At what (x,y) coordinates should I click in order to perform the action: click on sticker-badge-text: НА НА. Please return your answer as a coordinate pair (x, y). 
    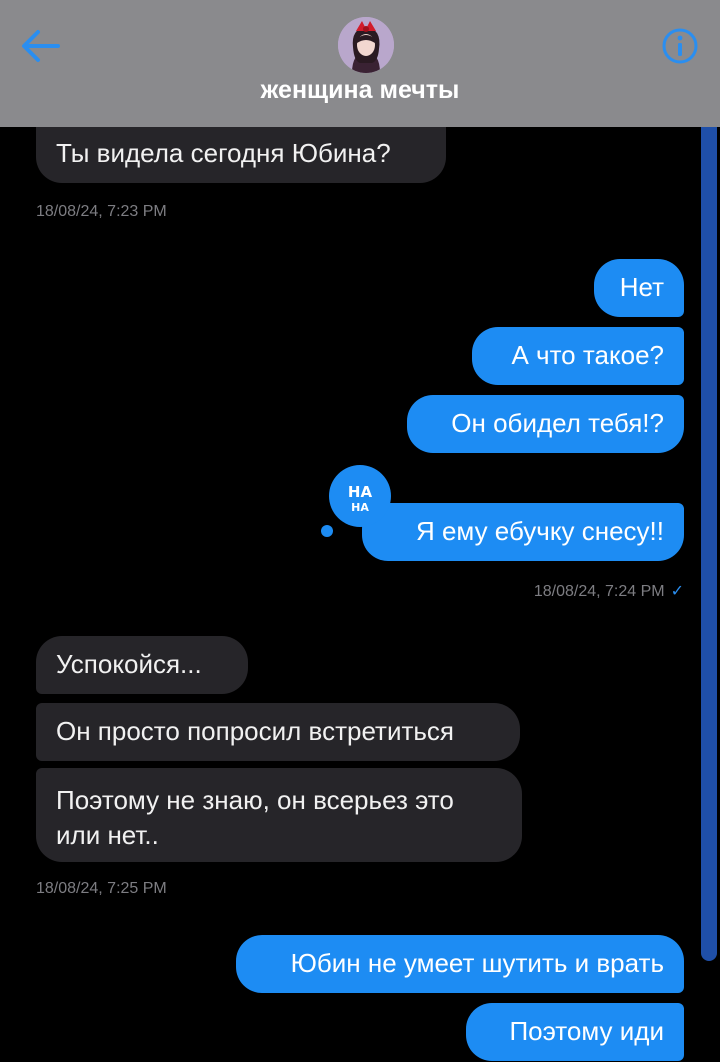
    Looking at the image, I should click on (360, 498).